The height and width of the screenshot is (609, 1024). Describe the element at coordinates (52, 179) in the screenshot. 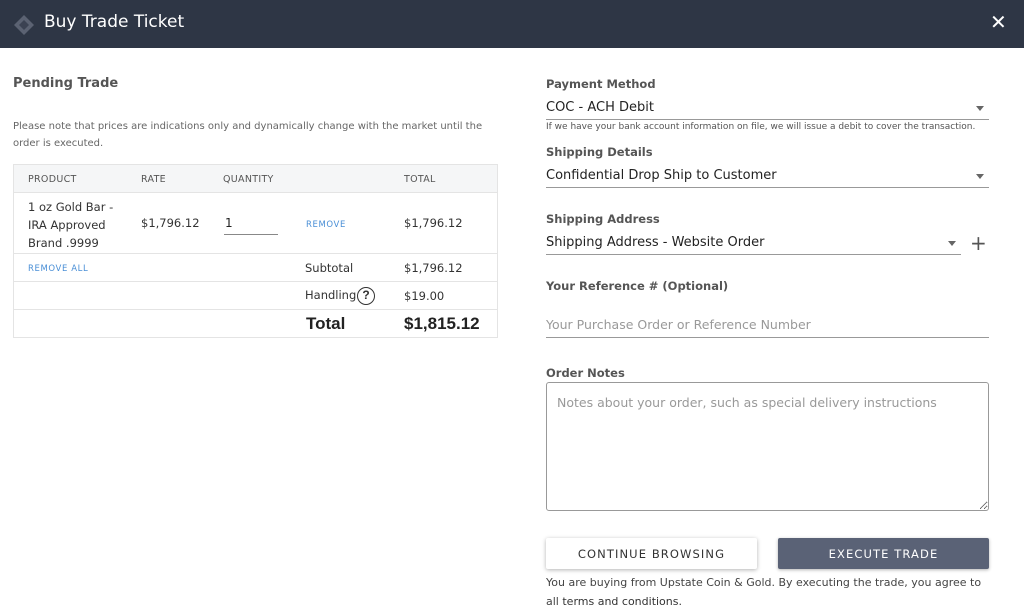

I see `column-header-product: PRODUCT` at that location.